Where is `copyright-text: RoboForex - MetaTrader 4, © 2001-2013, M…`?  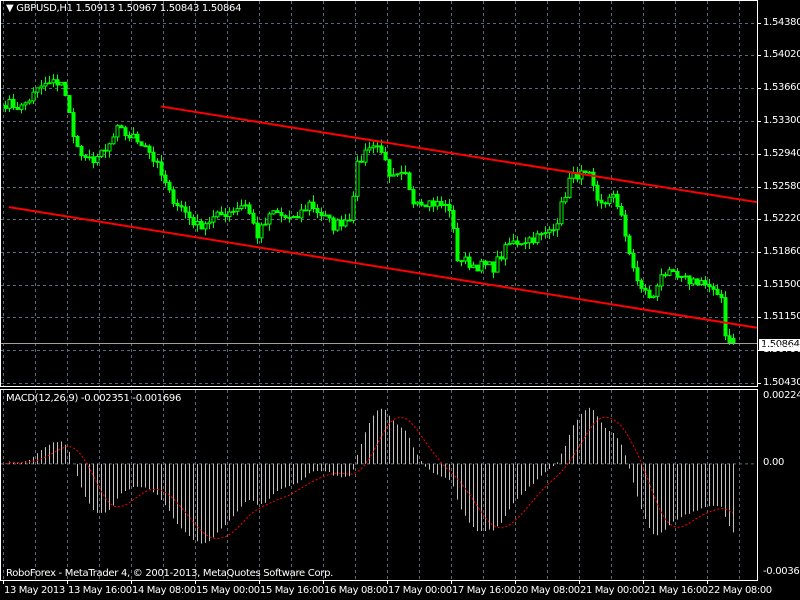
copyright-text: RoboForex - MetaTrader 4, © 2001-2013, M… is located at coordinates (170, 573).